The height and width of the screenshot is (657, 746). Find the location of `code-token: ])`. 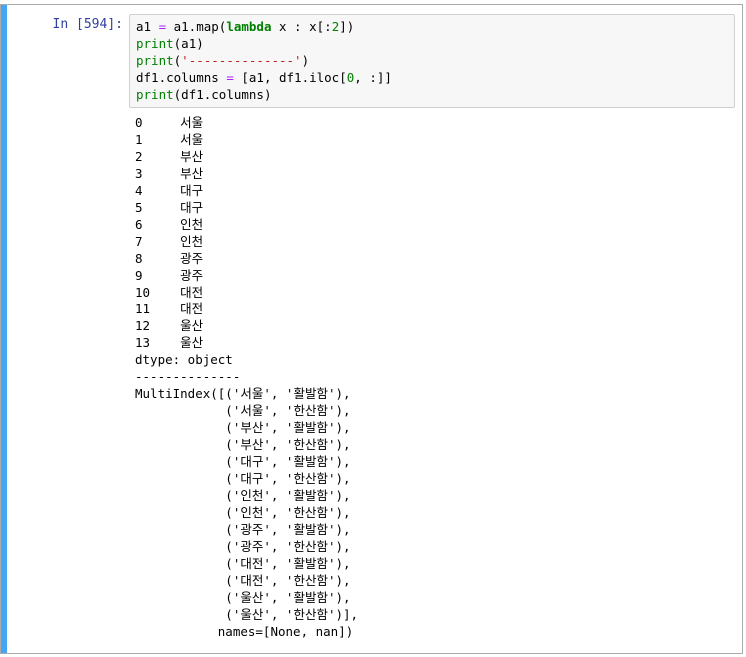

code-token: ]) is located at coordinates (347, 26).